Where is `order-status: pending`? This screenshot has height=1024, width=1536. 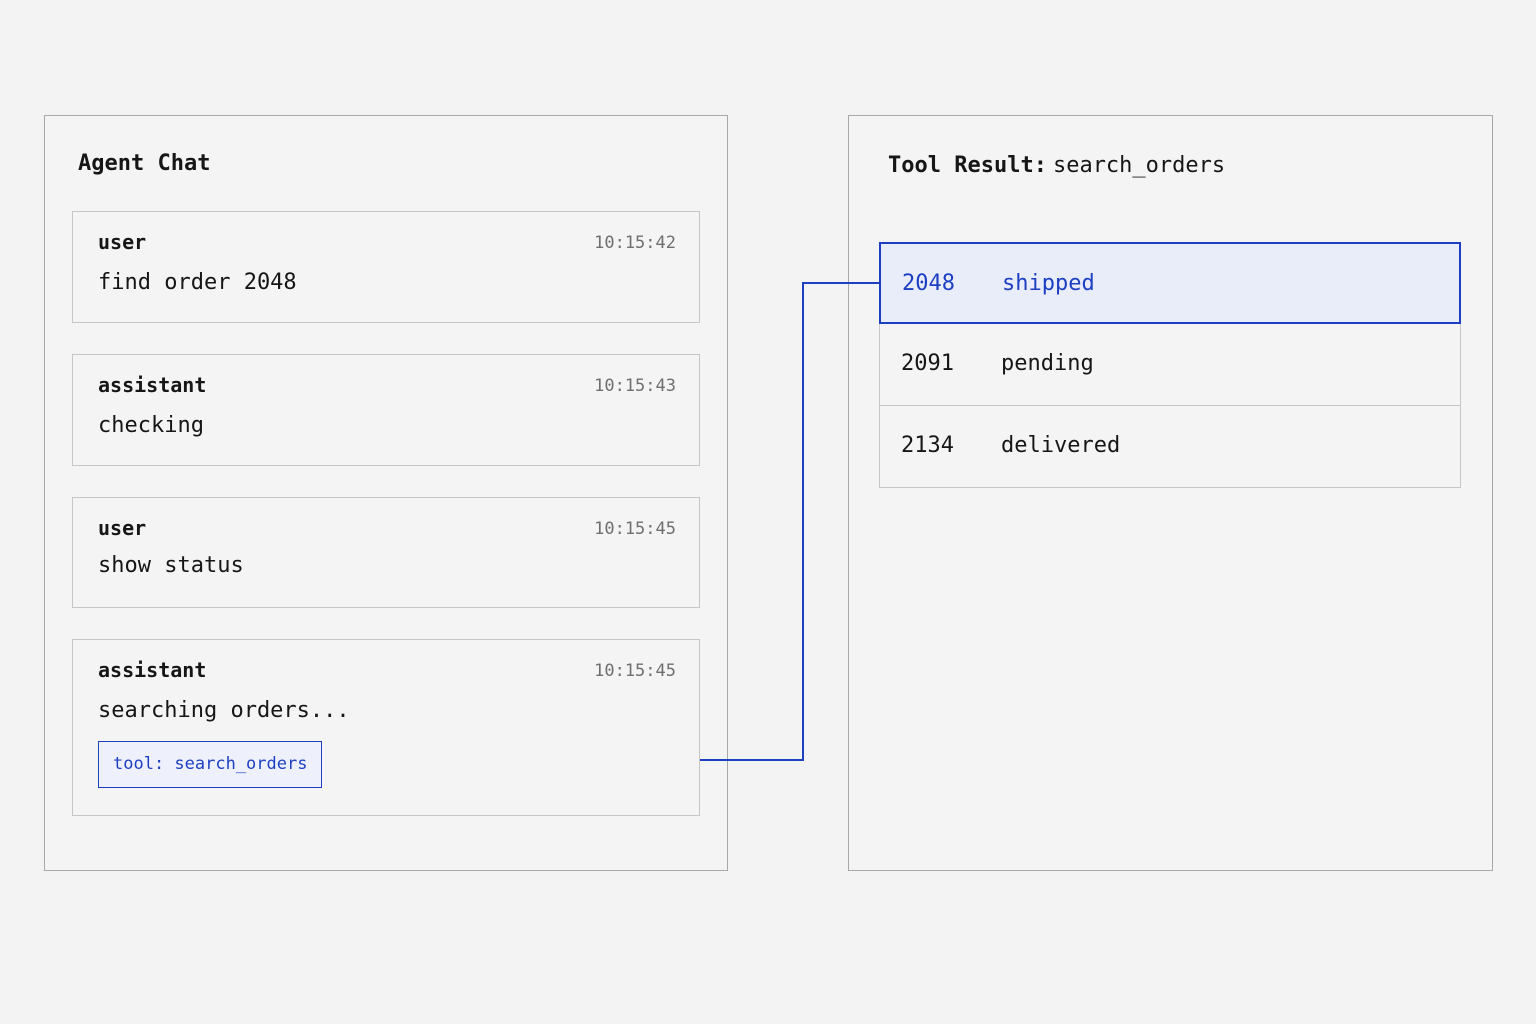
order-status: pending is located at coordinates (1047, 363).